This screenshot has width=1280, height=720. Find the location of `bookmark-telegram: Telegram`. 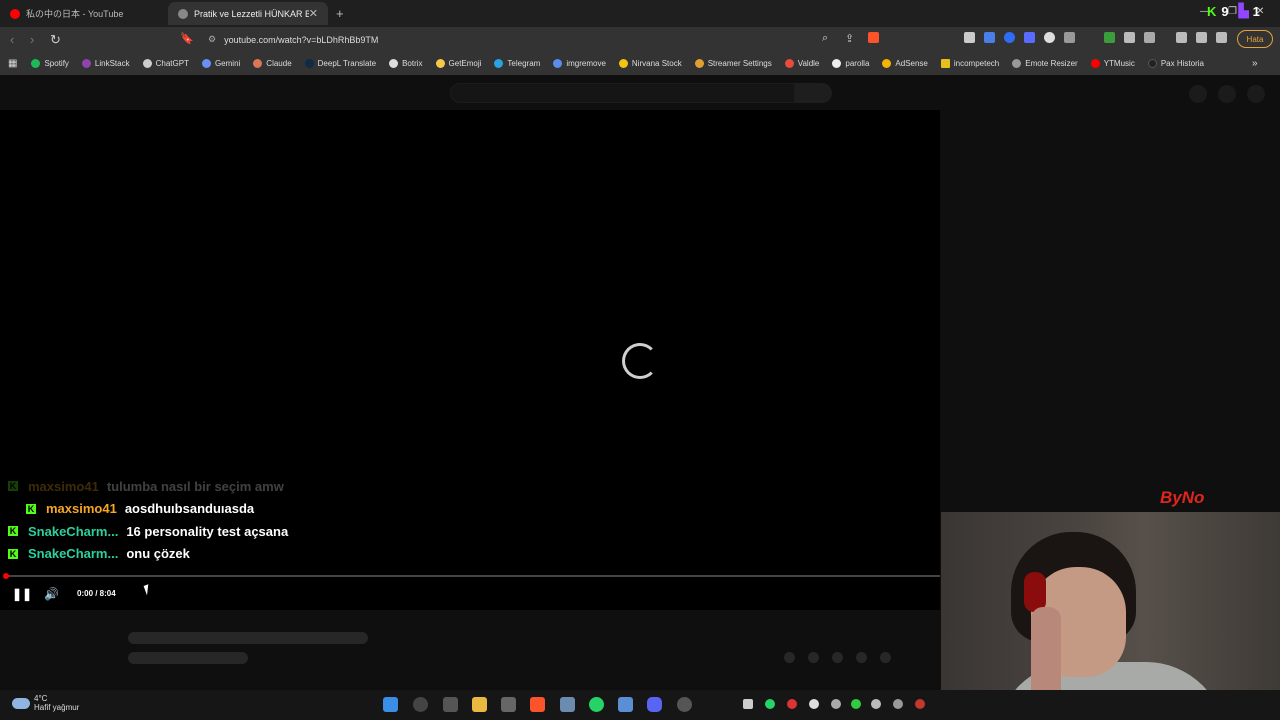

bookmark-telegram: Telegram is located at coordinates (517, 63).